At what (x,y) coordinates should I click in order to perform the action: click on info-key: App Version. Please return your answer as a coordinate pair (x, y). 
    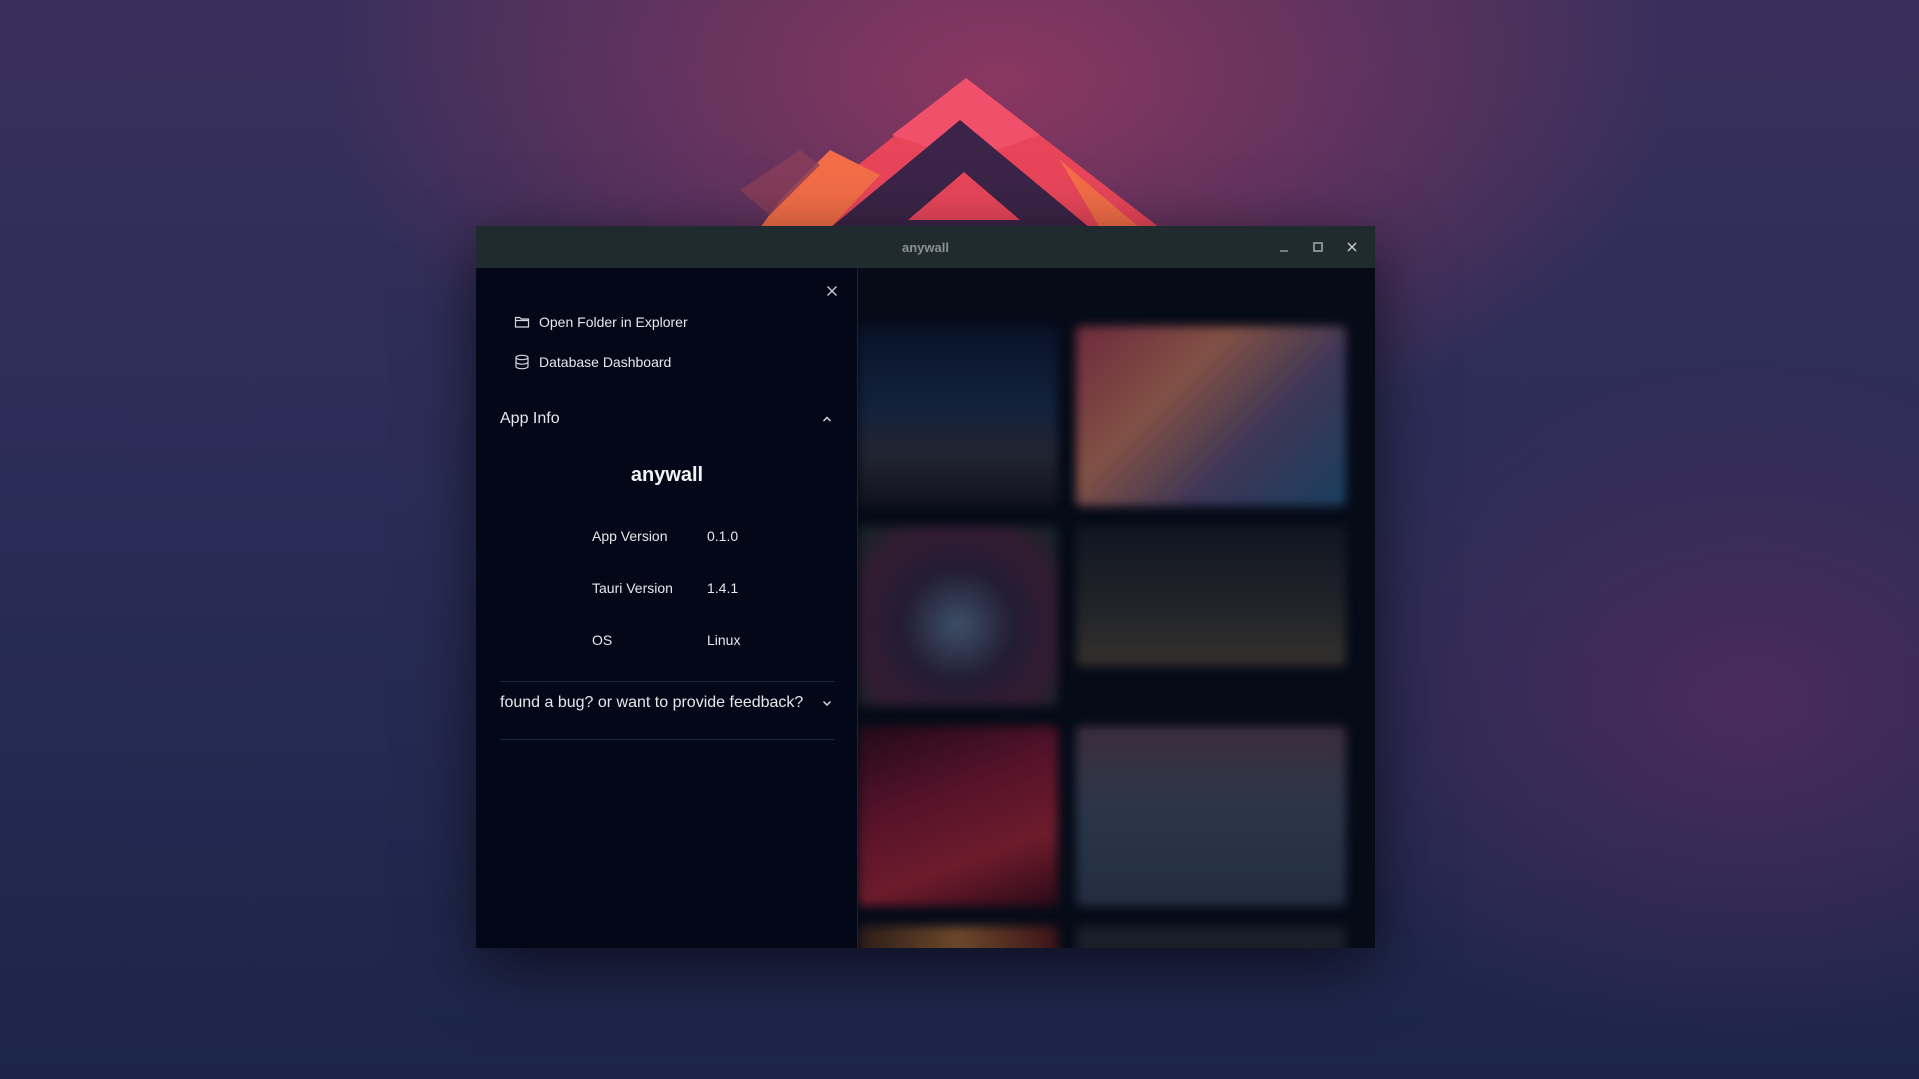
    Looking at the image, I should click on (630, 536).